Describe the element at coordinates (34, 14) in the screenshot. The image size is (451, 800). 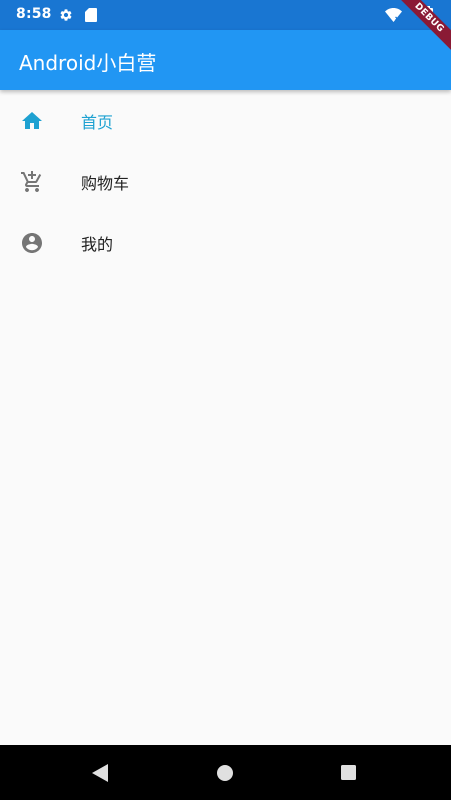
I see `status-time: 8:58` at that location.